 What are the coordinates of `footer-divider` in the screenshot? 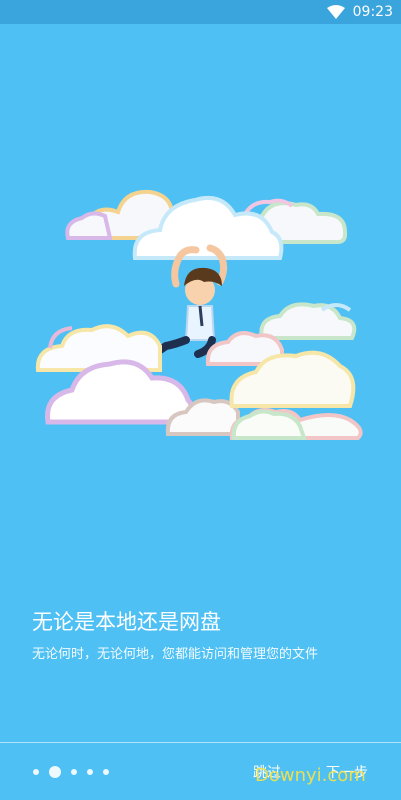 It's located at (200, 742).